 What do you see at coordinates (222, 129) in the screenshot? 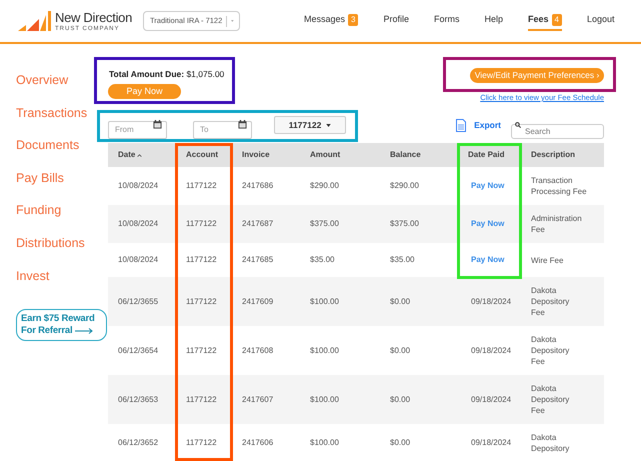
I see `to-date-field: To` at bounding box center [222, 129].